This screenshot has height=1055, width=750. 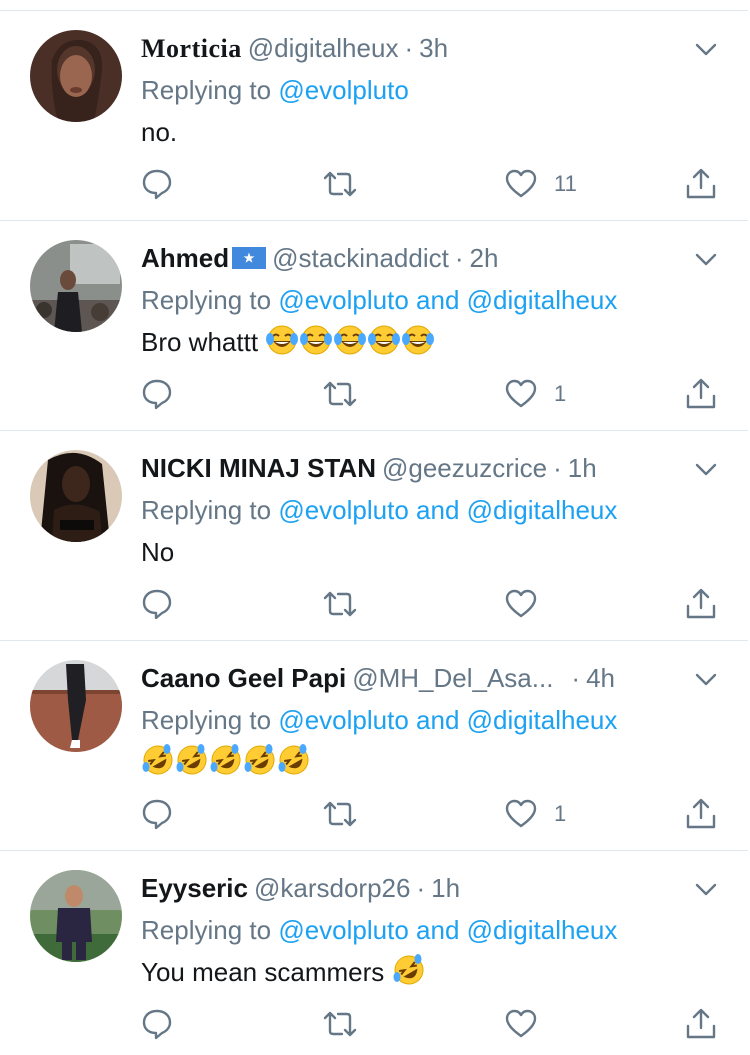 What do you see at coordinates (464, 468) in the screenshot?
I see `username: @geezuzcrice` at bounding box center [464, 468].